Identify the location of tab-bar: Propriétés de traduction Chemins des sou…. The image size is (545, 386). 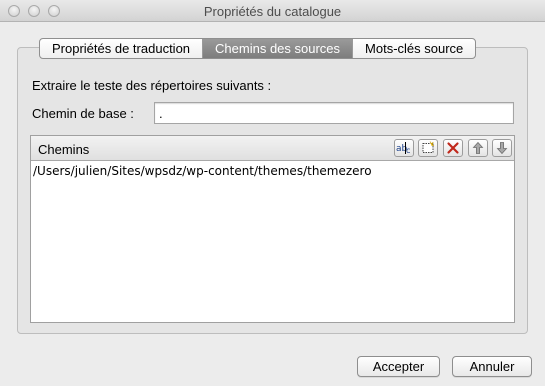
(258, 48).